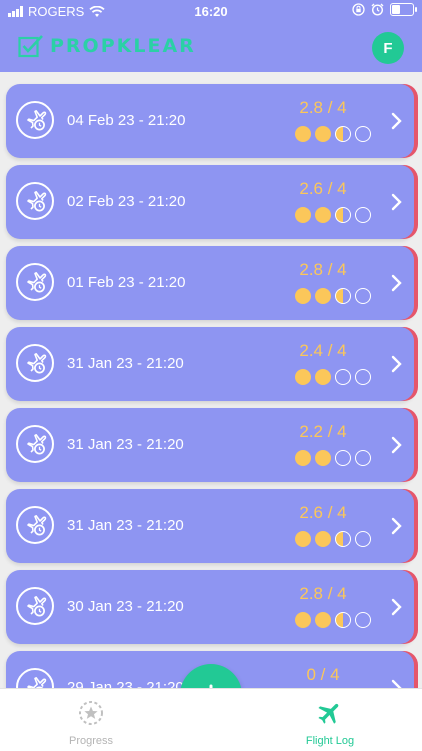 Image resolution: width=422 pixels, height=751 pixels. I want to click on flight-card: 31 Jan 23 - 21:20 2.4 / 4, so click(210, 364).